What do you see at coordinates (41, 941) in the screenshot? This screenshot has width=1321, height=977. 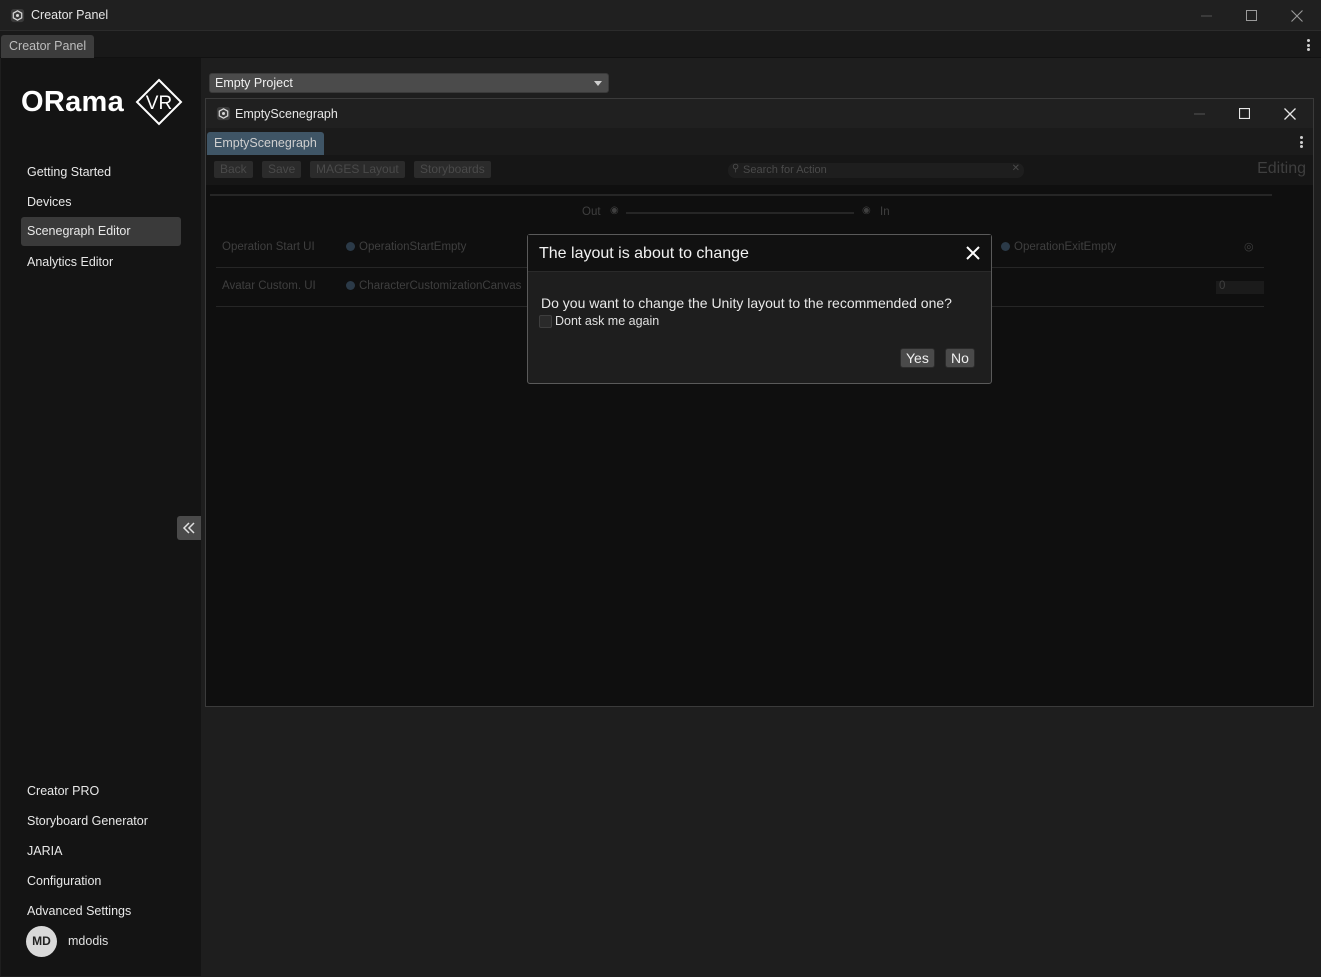 I see `avatar: MD` at bounding box center [41, 941].